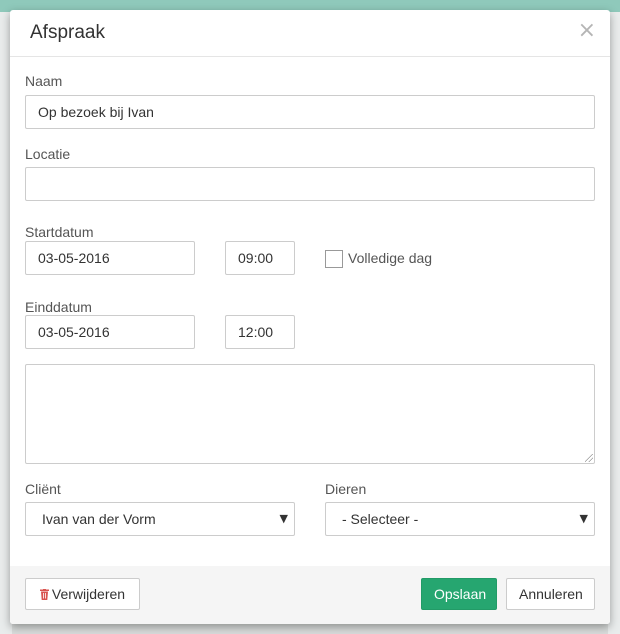 This screenshot has height=634, width=620. What do you see at coordinates (310, 595) in the screenshot?
I see `modal-footer: Verwijderen Opslaan Annuleren` at bounding box center [310, 595].